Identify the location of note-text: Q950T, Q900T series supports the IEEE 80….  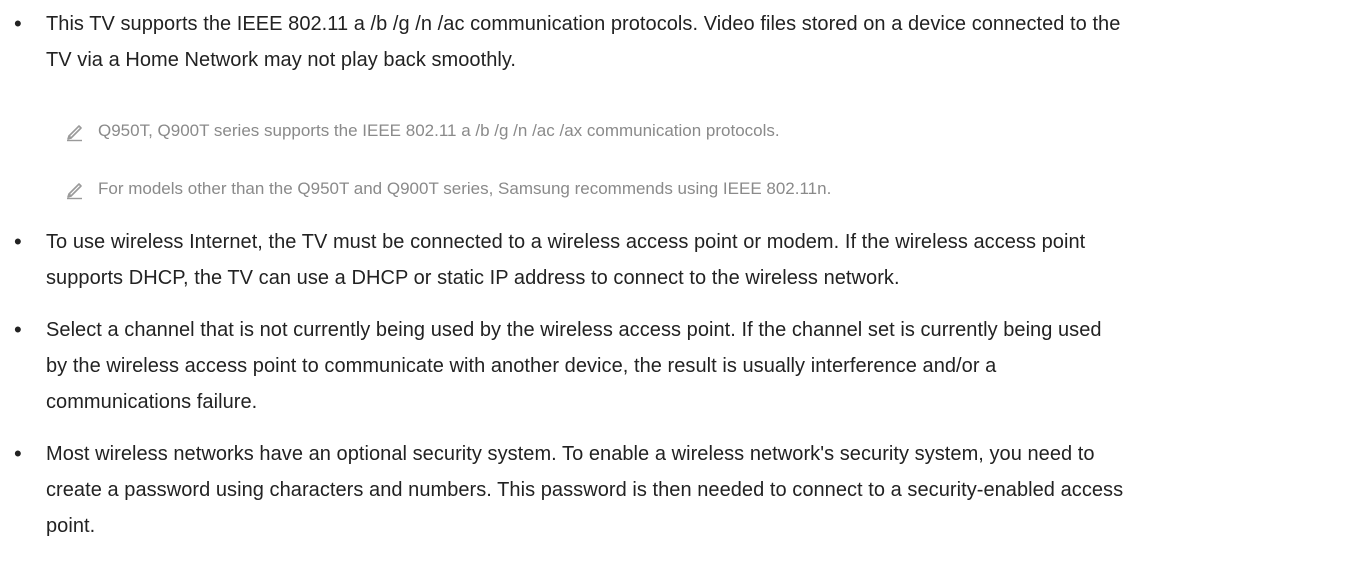
(439, 130).